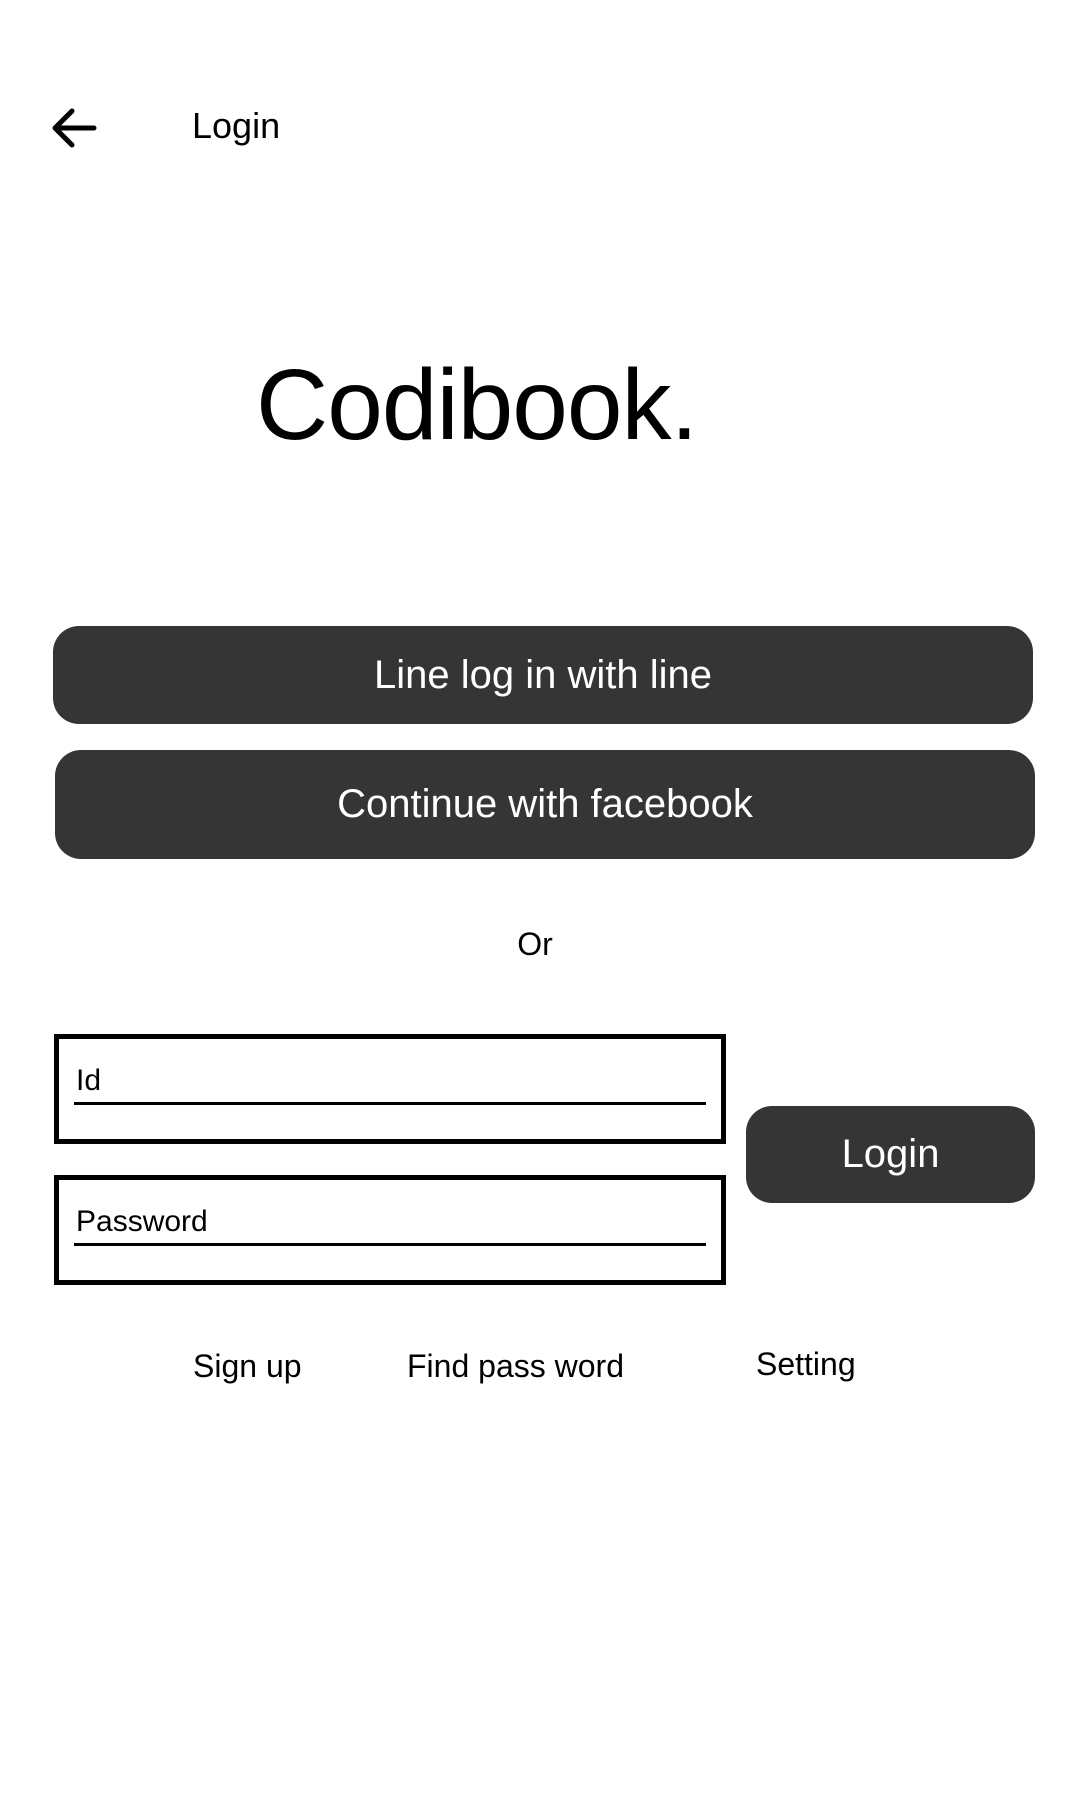 The image size is (1080, 1800). What do you see at coordinates (806, 1364) in the screenshot?
I see `setting-link: Setting` at bounding box center [806, 1364].